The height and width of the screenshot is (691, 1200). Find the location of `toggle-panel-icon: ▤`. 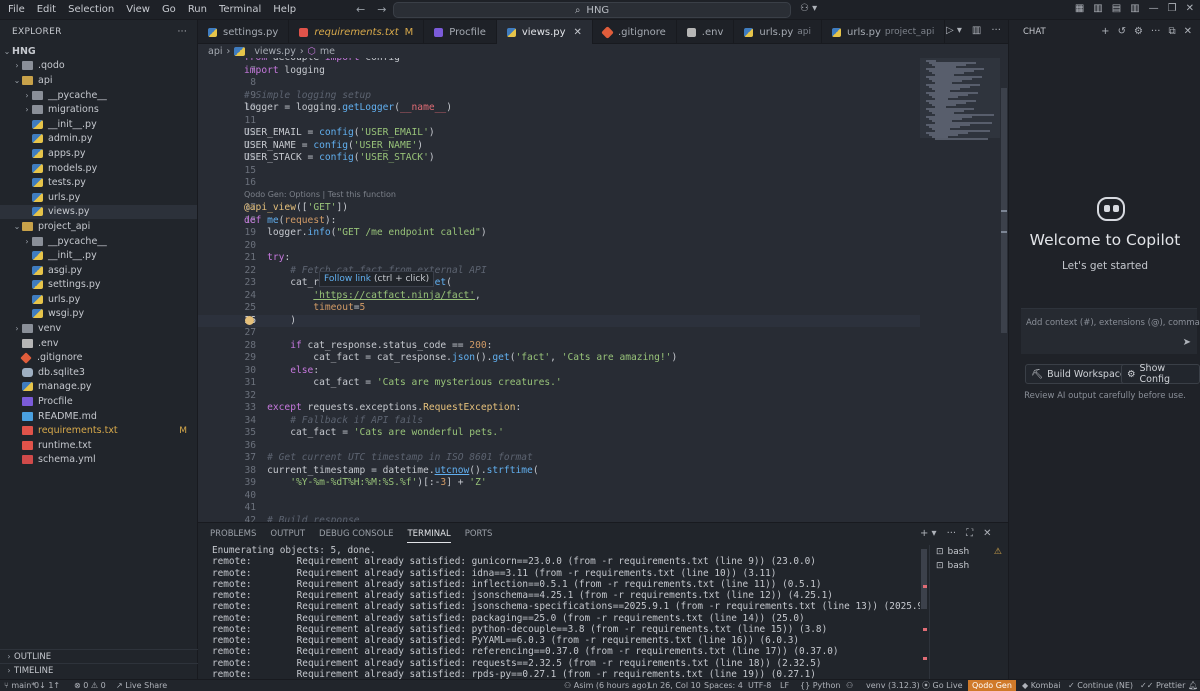

toggle-panel-icon: ▤ is located at coordinates (1116, 8).